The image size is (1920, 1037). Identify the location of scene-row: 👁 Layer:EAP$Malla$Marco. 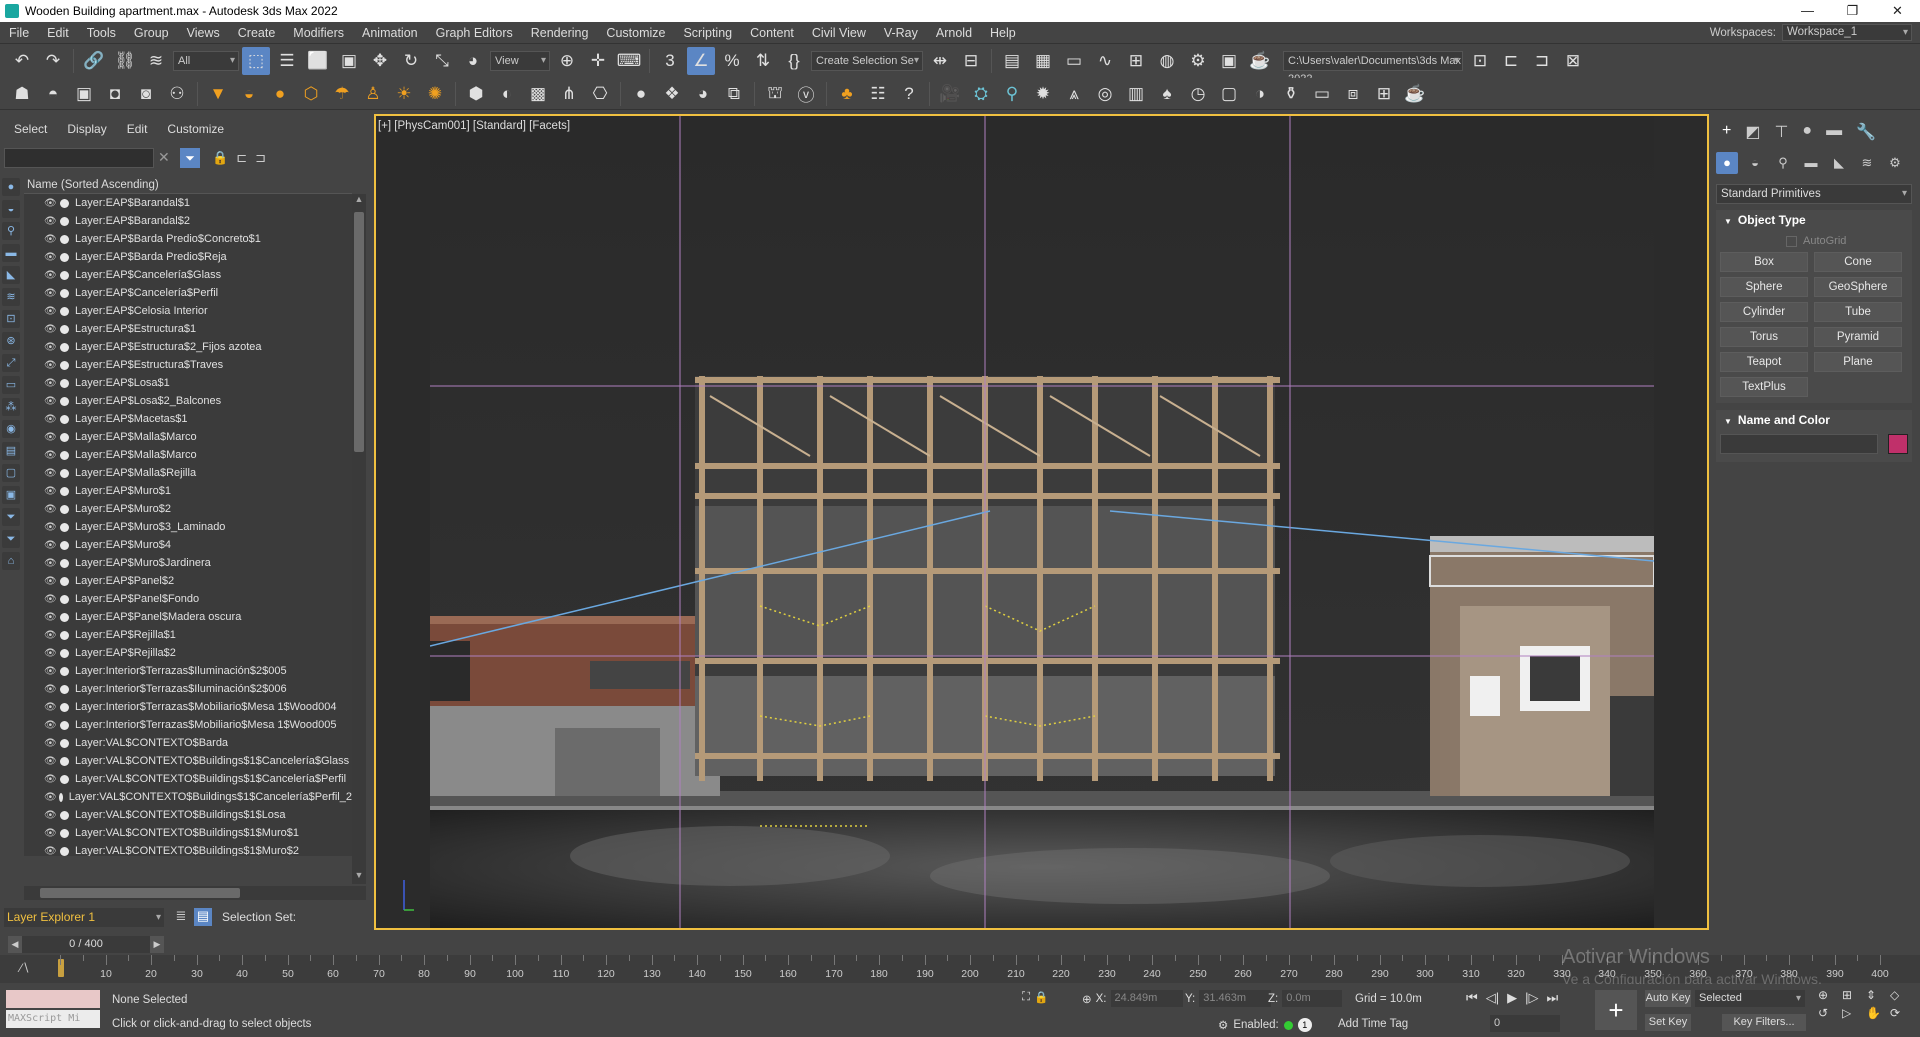
(188, 455).